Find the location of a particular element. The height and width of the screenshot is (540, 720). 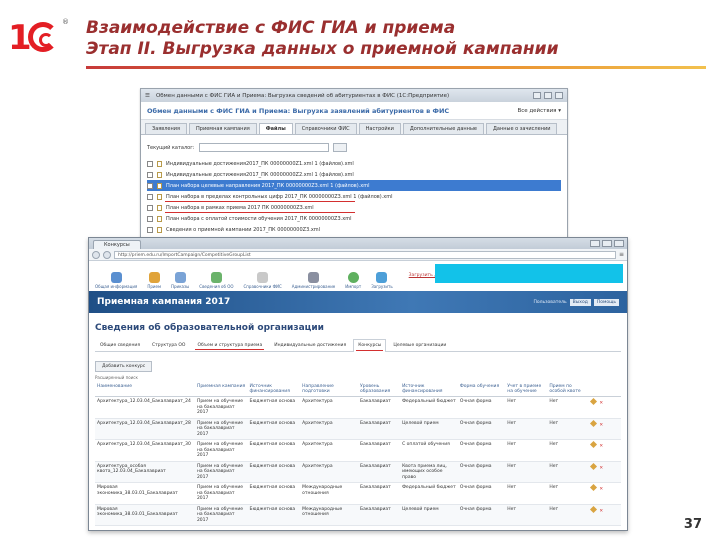

column-header: Прием по особой квоте is located at coordinates (568, 389).